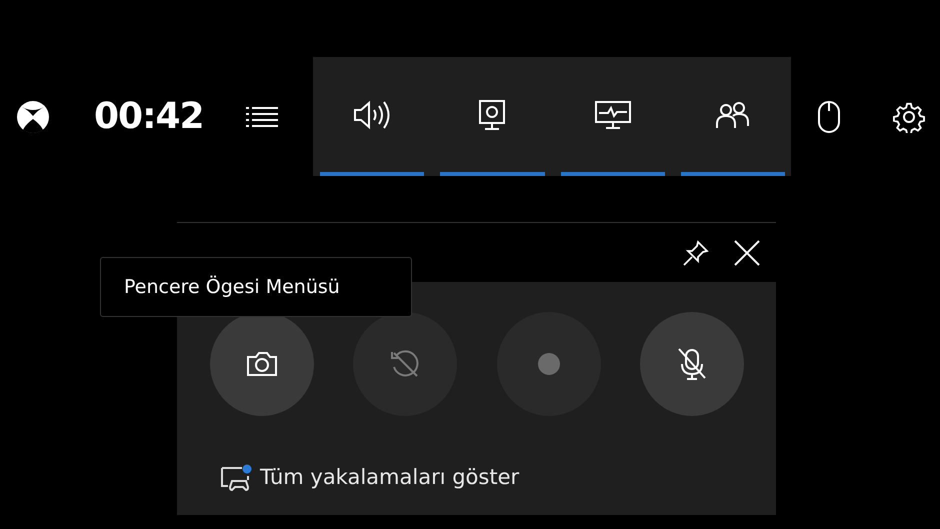 This screenshot has width=940, height=529. Describe the element at coordinates (149, 116) in the screenshot. I see `timer: 00:42` at that location.